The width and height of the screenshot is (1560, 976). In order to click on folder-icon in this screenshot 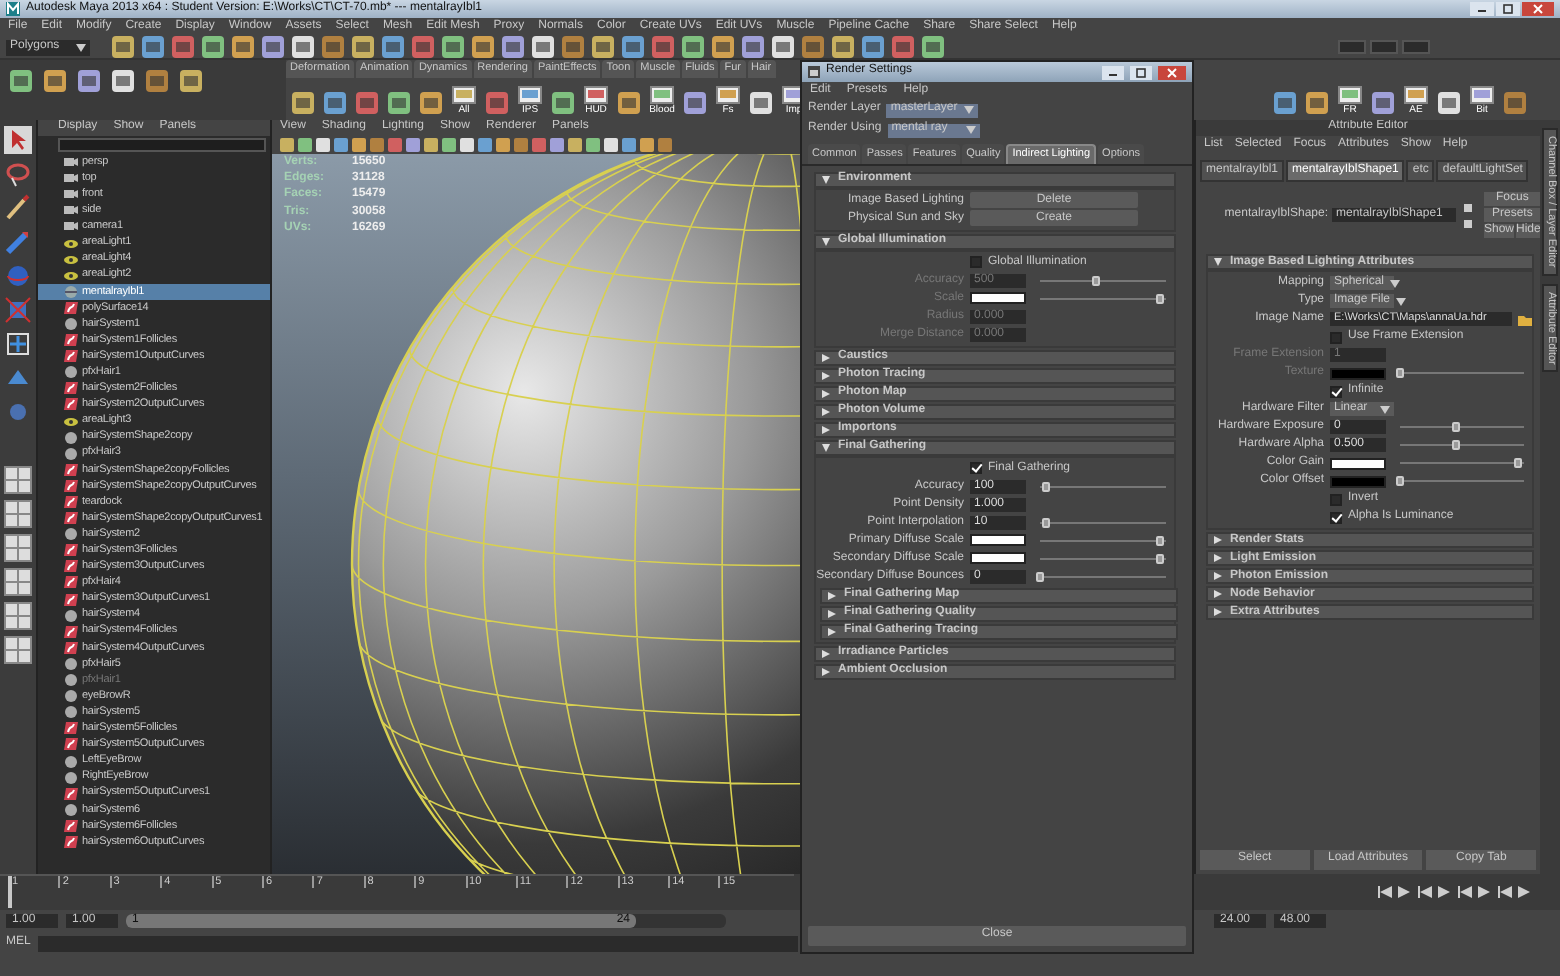, I will do `click(1525, 319)`.